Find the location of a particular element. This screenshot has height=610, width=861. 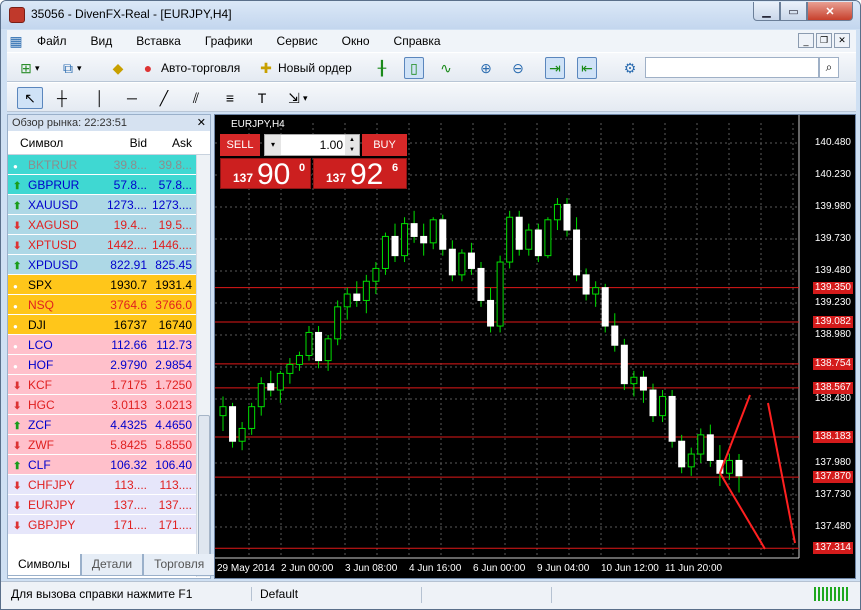

status-bar: Для вызова справки нажмите F1 Default is located at coordinates (430, 595).